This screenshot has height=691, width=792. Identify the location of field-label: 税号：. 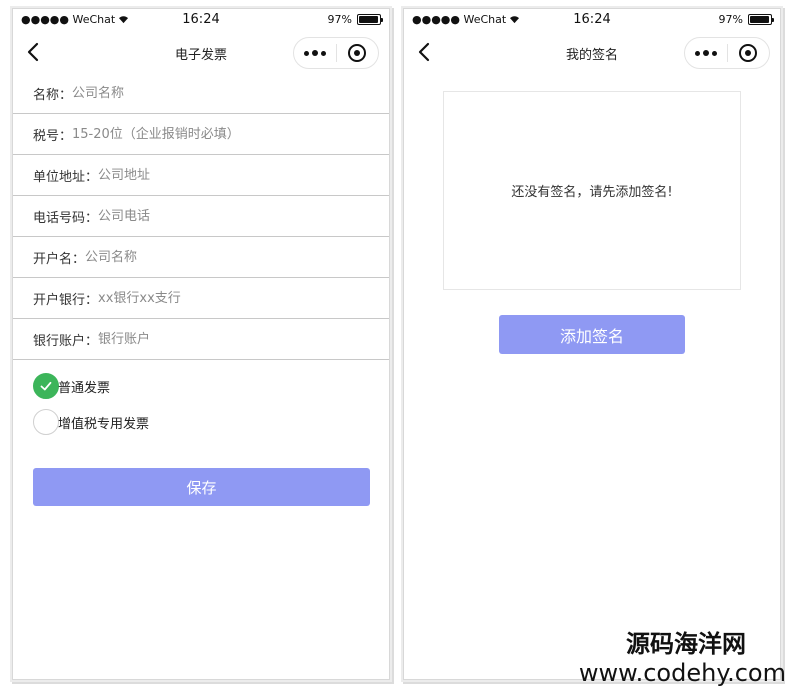
(53, 136).